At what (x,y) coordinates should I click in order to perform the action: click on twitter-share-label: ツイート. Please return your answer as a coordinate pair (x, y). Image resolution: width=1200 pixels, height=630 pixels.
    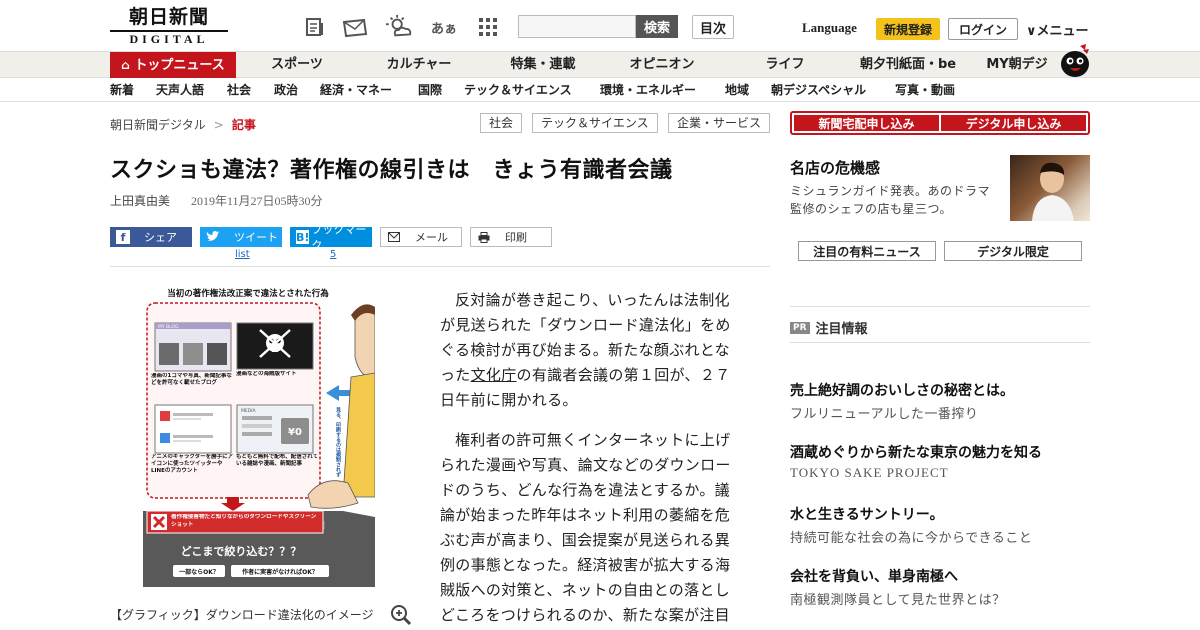
    Looking at the image, I should click on (256, 237).